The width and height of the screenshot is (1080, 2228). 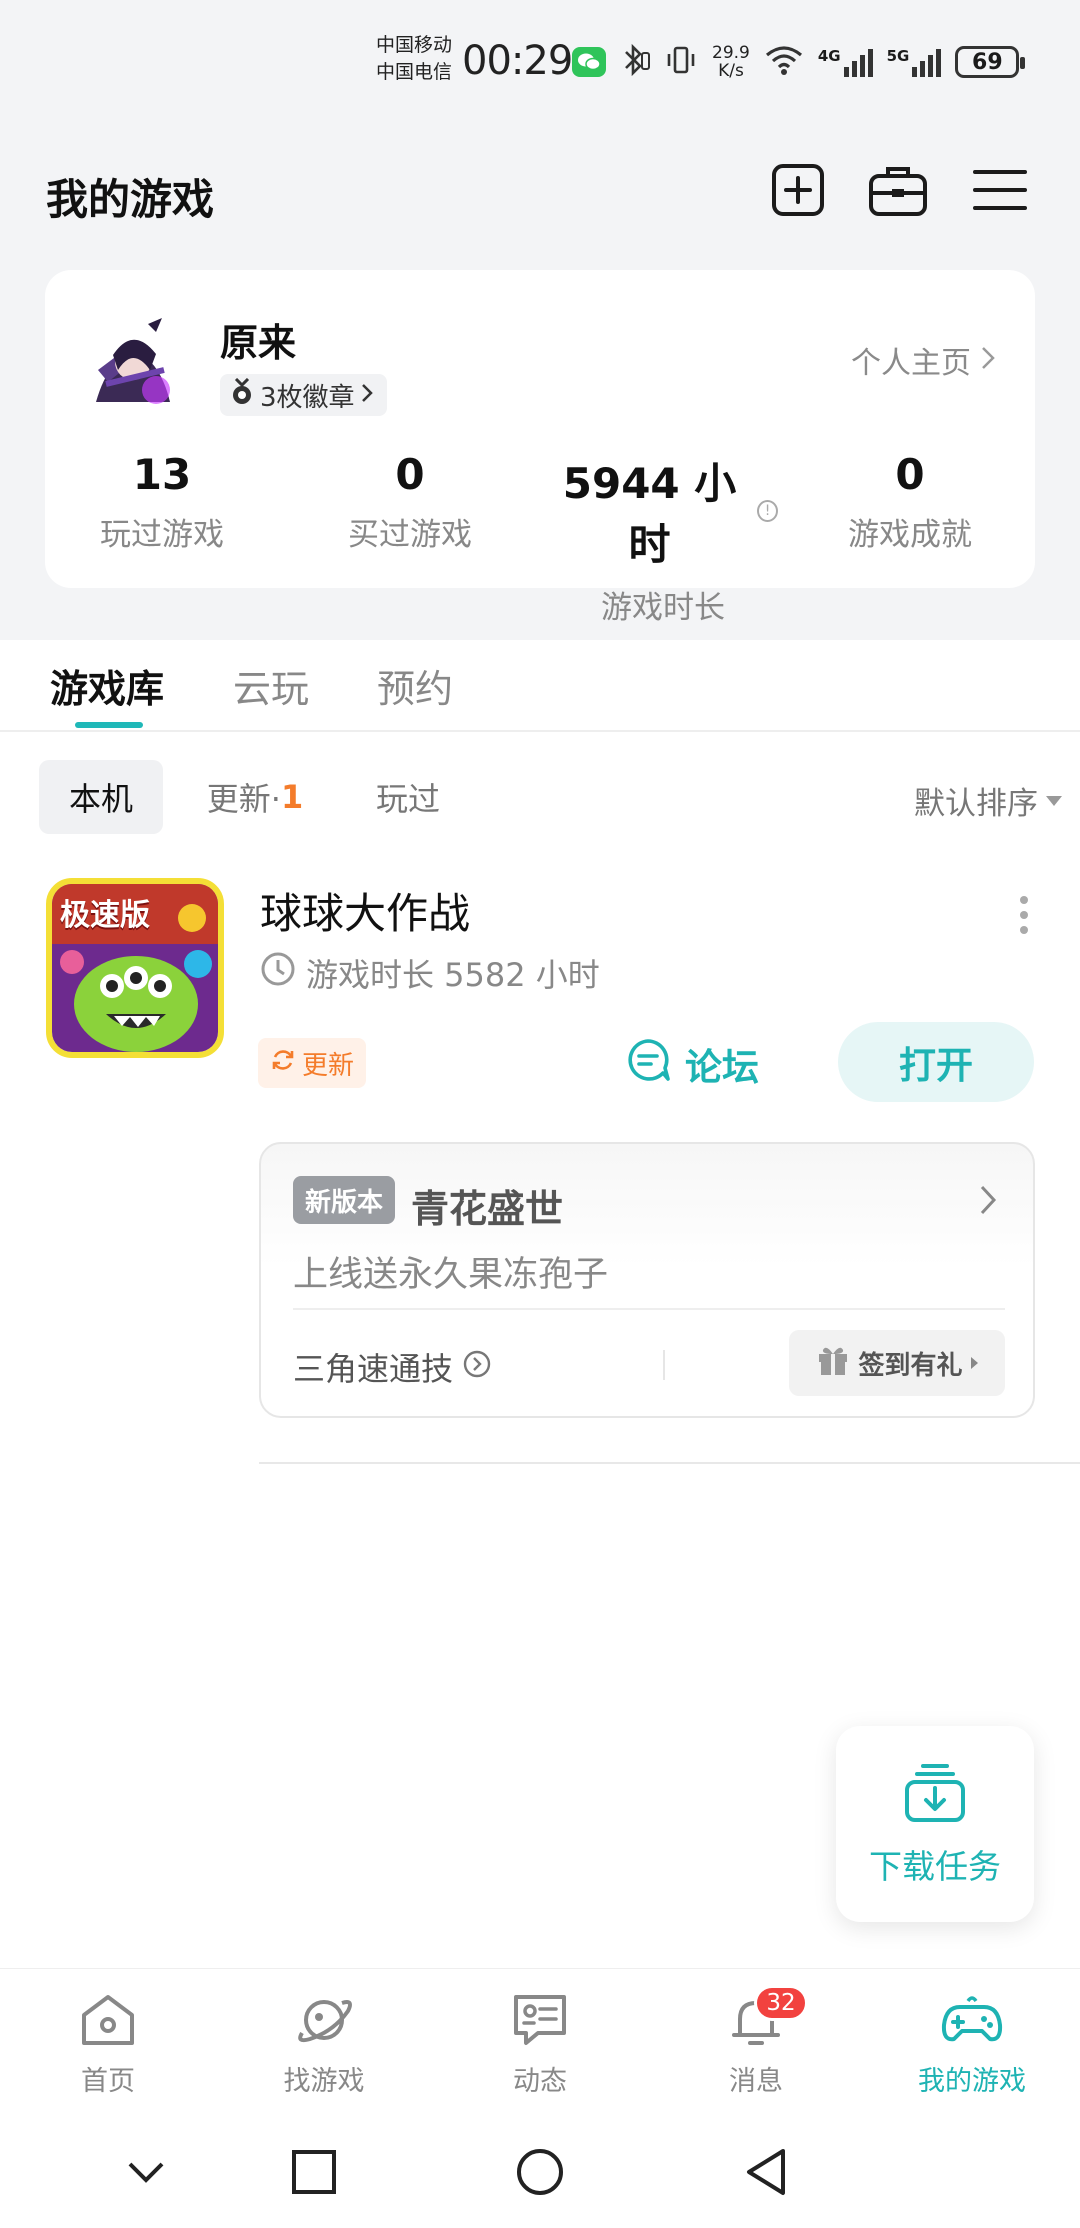 What do you see at coordinates (162, 535) in the screenshot?
I see `stat-label: 玩过游戏` at bounding box center [162, 535].